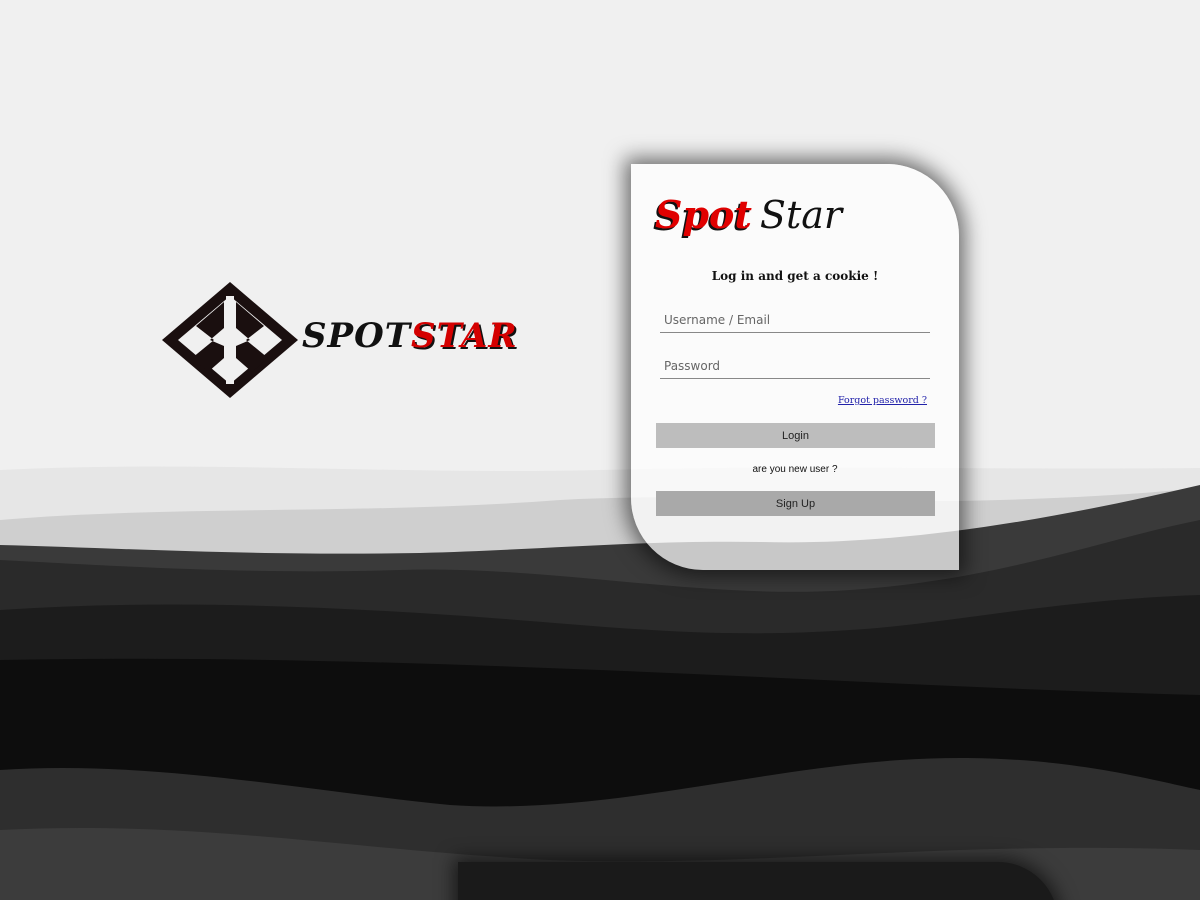  Describe the element at coordinates (801, 215) in the screenshot. I see `card-logo-star: Star` at that location.